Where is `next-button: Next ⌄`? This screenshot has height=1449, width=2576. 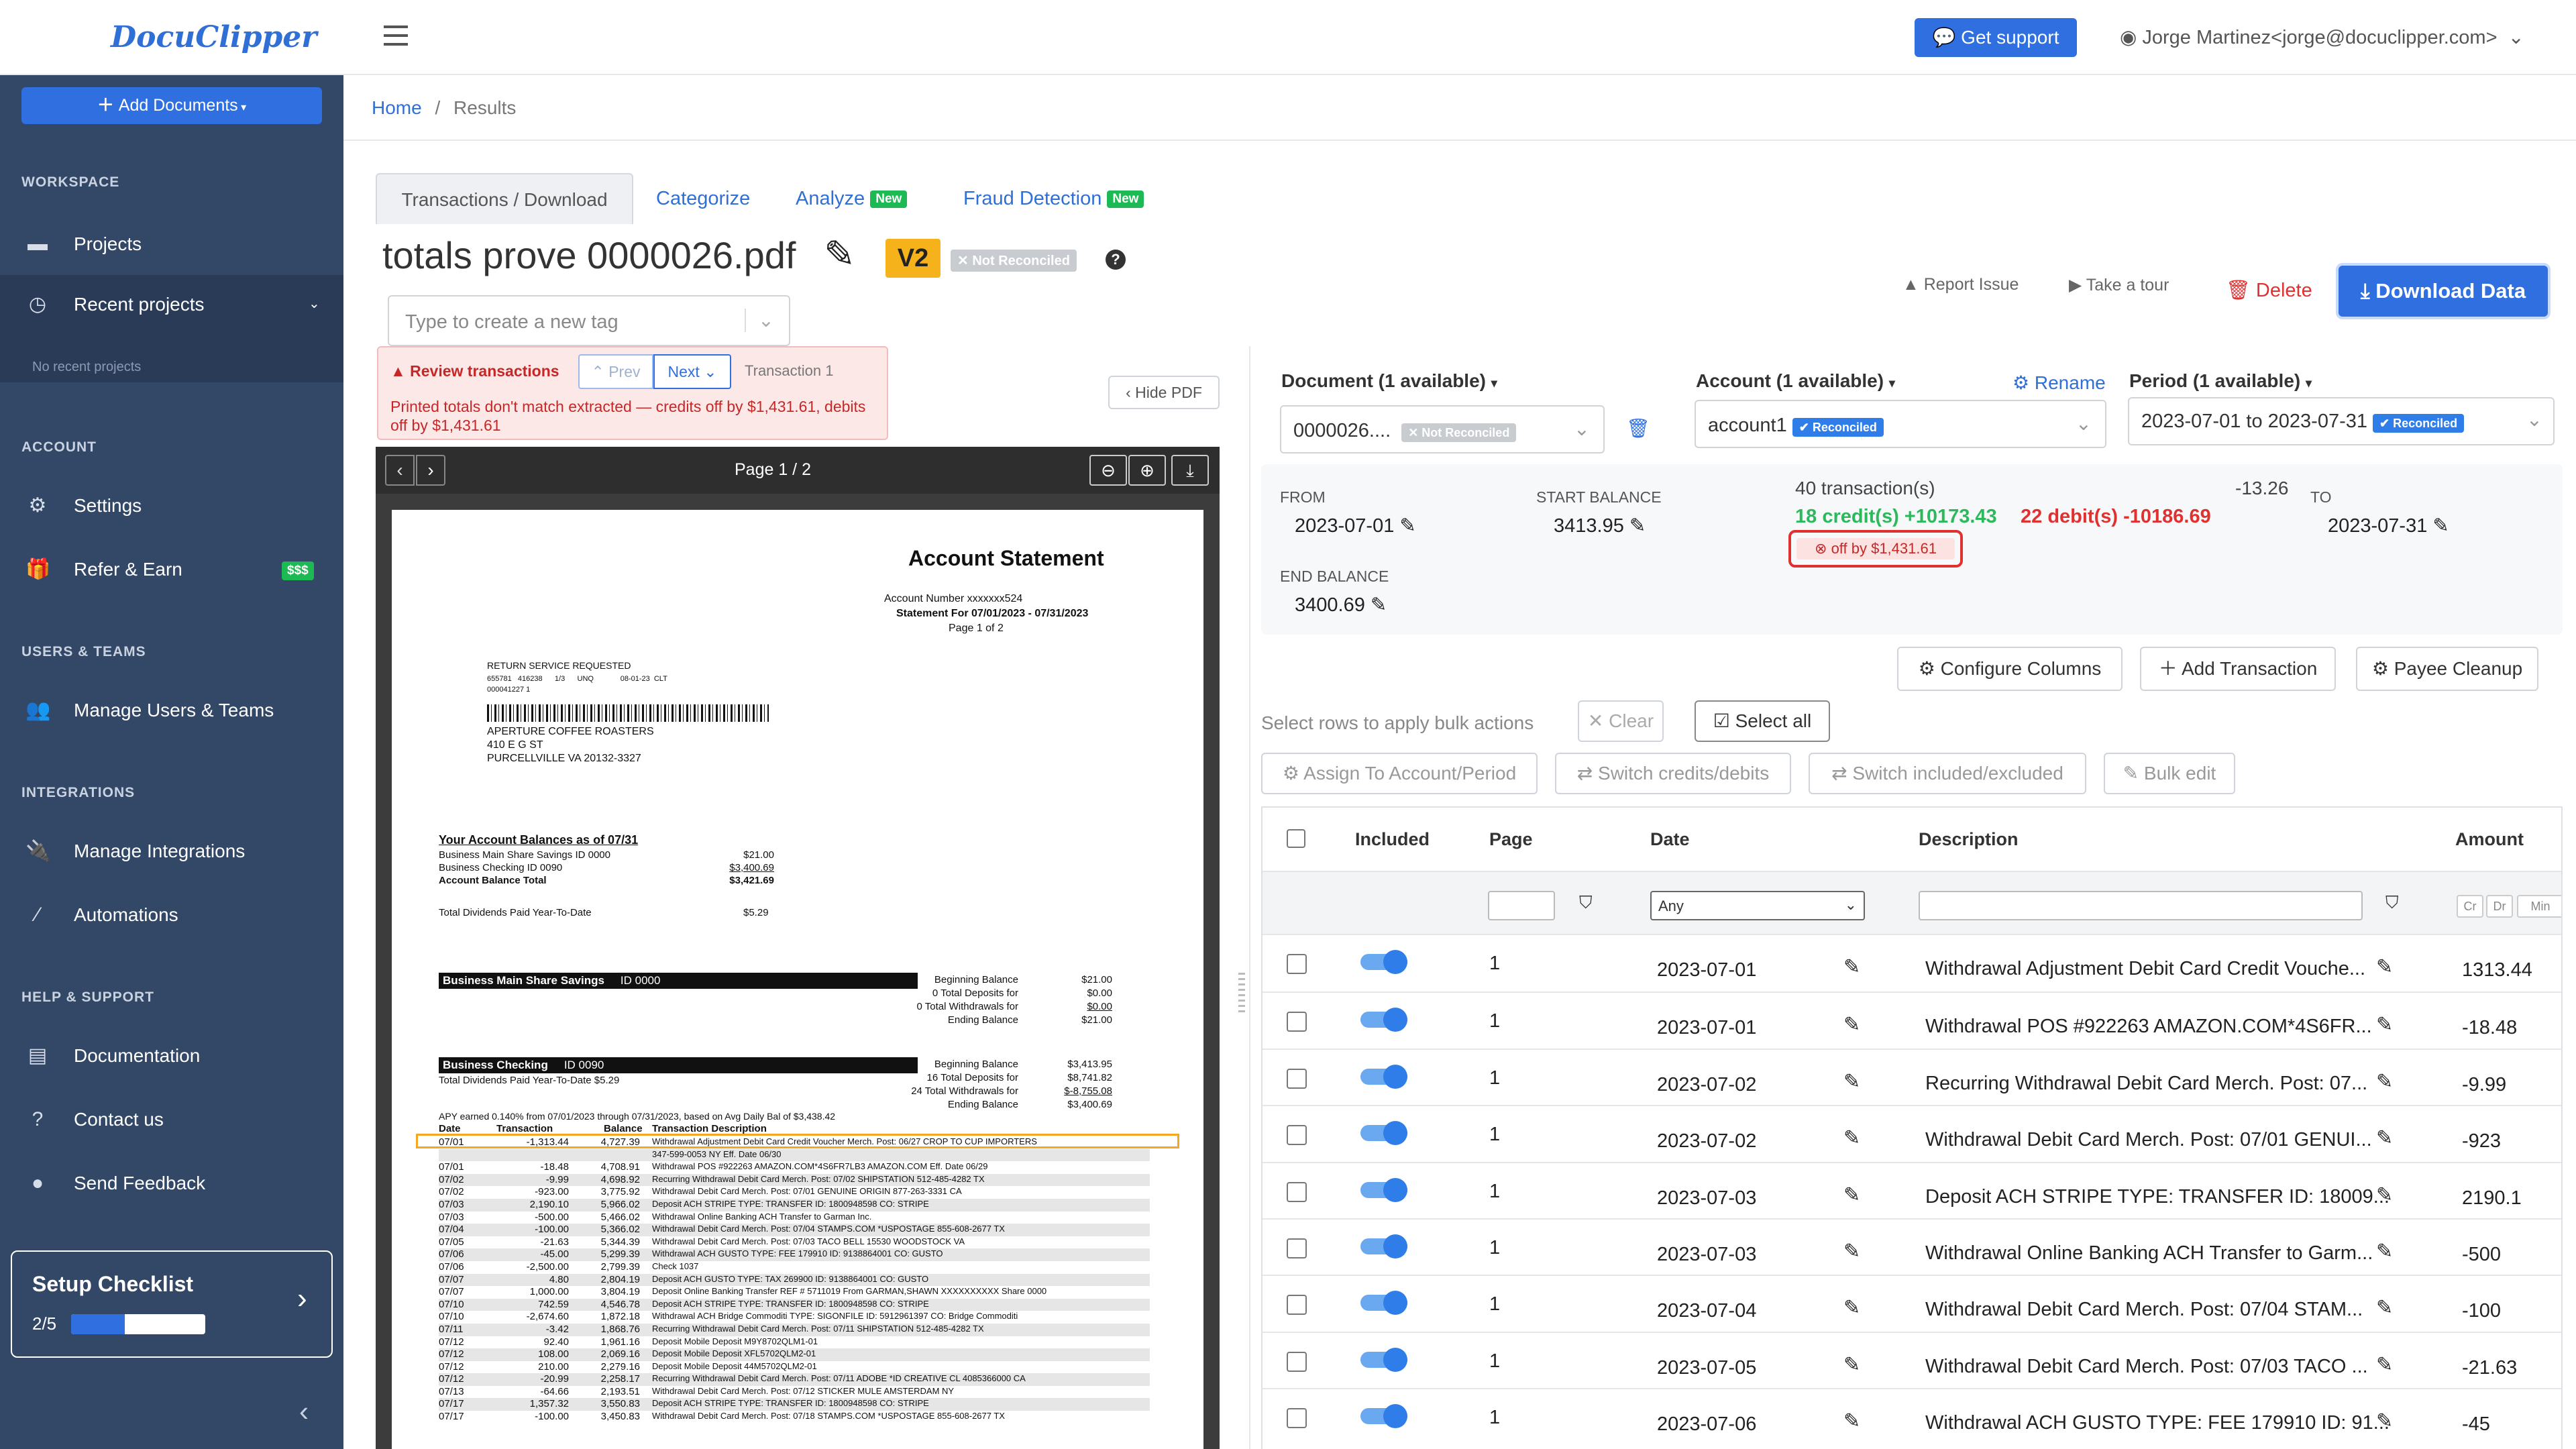
next-button: Next ⌄ is located at coordinates (692, 371).